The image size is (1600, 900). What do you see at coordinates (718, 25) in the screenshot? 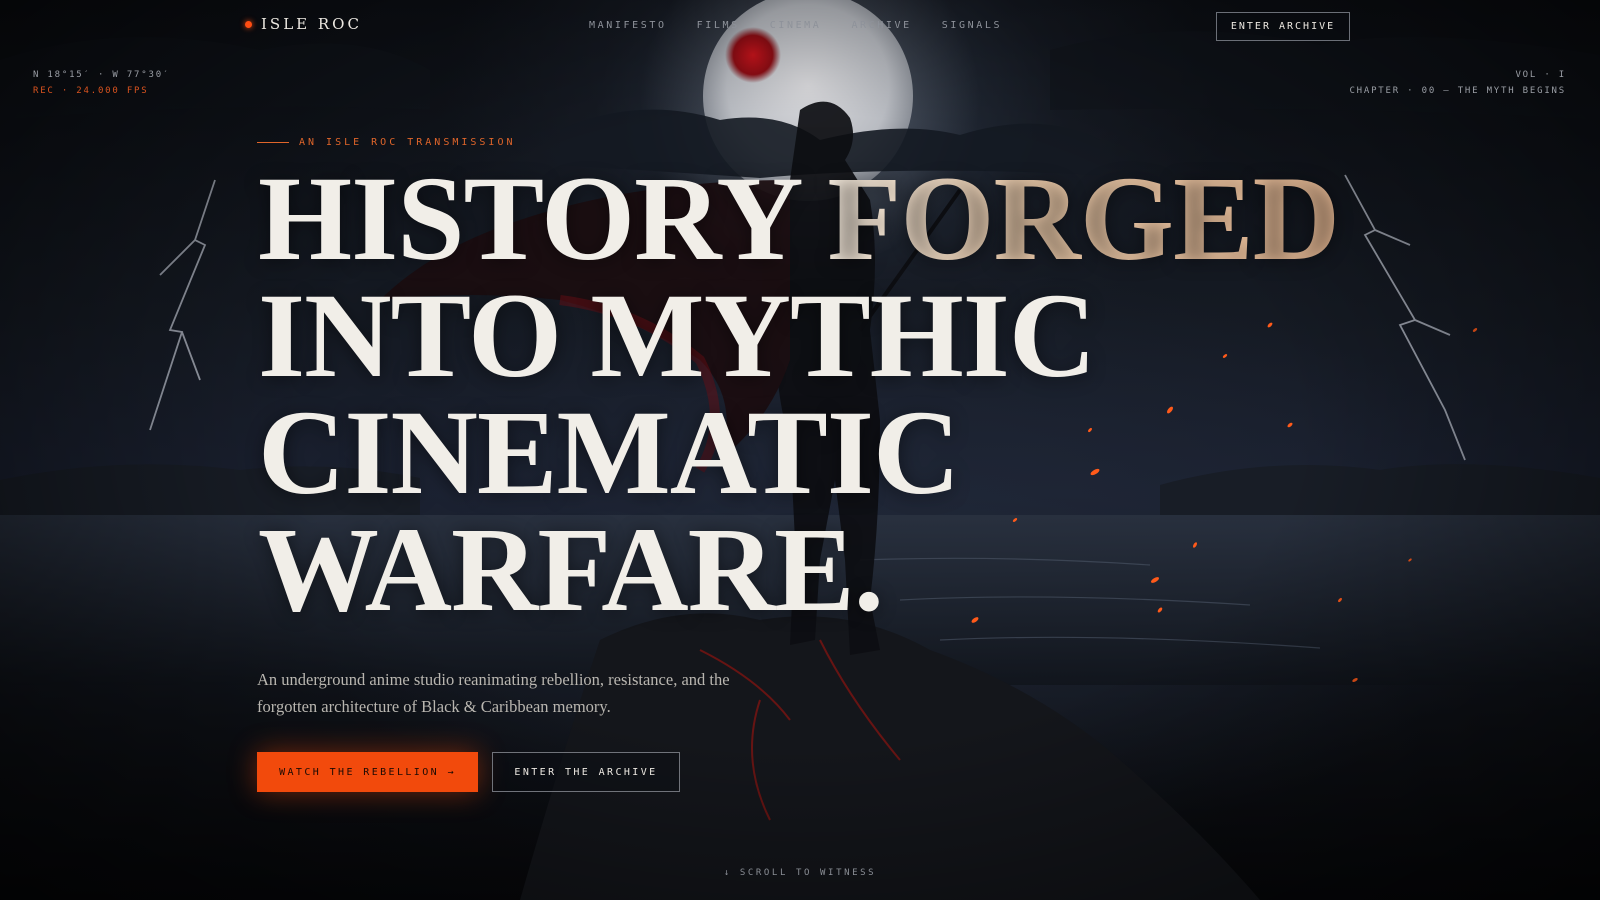
I see `nav-item-films: FILMS` at bounding box center [718, 25].